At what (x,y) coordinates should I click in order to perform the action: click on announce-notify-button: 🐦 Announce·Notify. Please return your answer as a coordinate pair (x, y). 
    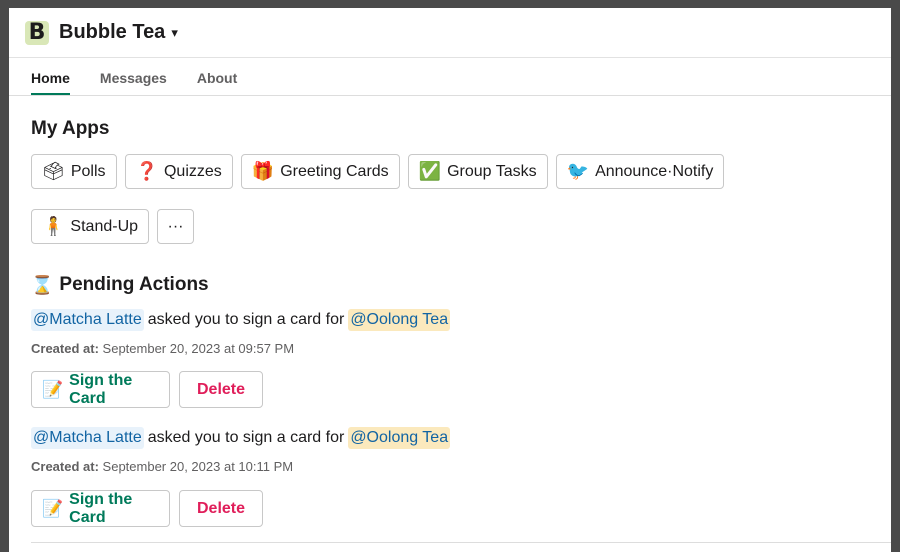
    Looking at the image, I should click on (640, 171).